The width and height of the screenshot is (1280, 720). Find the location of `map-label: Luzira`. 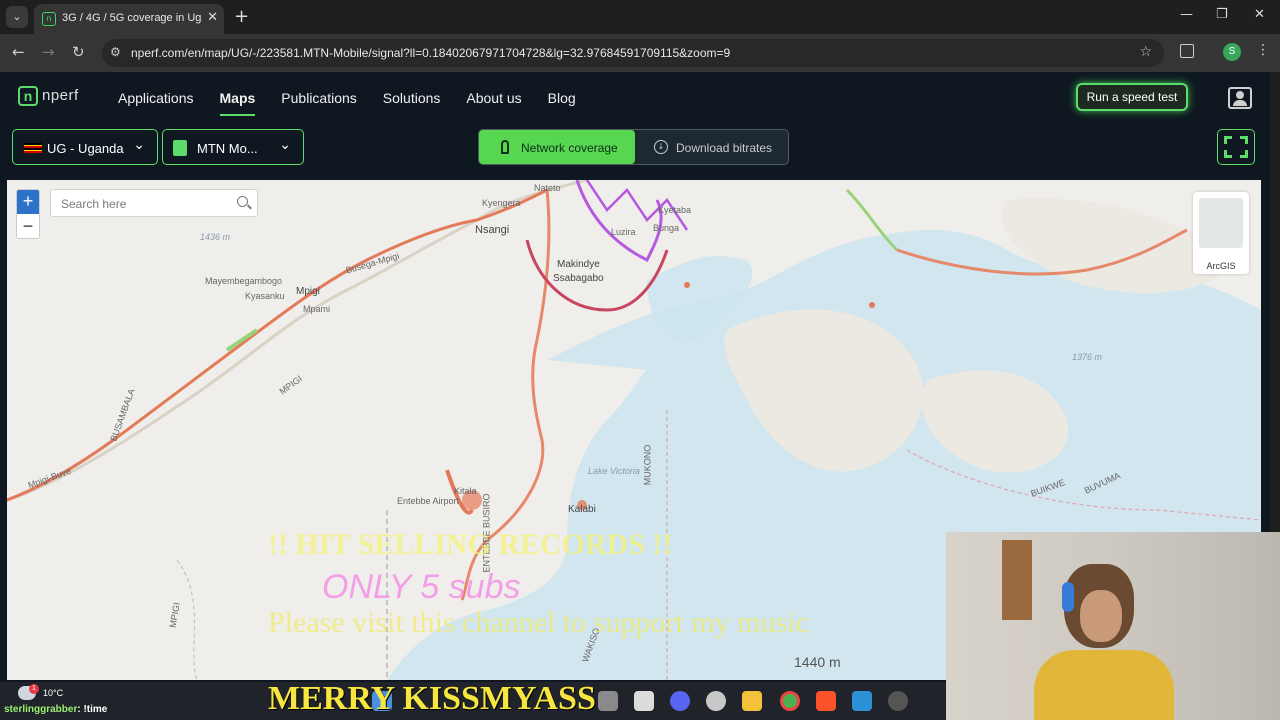

map-label: Luzira is located at coordinates (623, 232).